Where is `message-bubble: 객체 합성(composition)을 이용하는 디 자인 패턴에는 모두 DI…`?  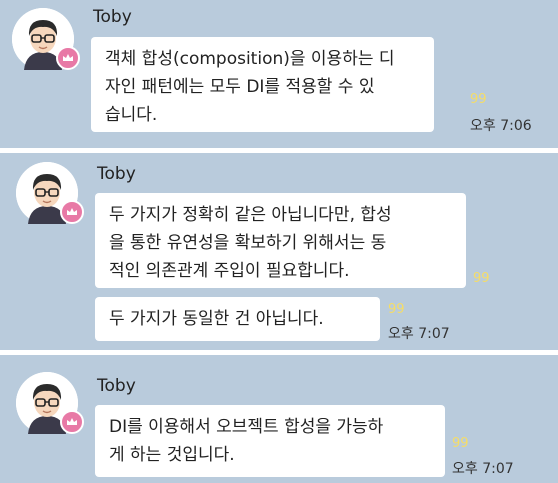
message-bubble: 객체 합성(composition)을 이용하는 디 자인 패턴에는 모두 DI… is located at coordinates (262, 84).